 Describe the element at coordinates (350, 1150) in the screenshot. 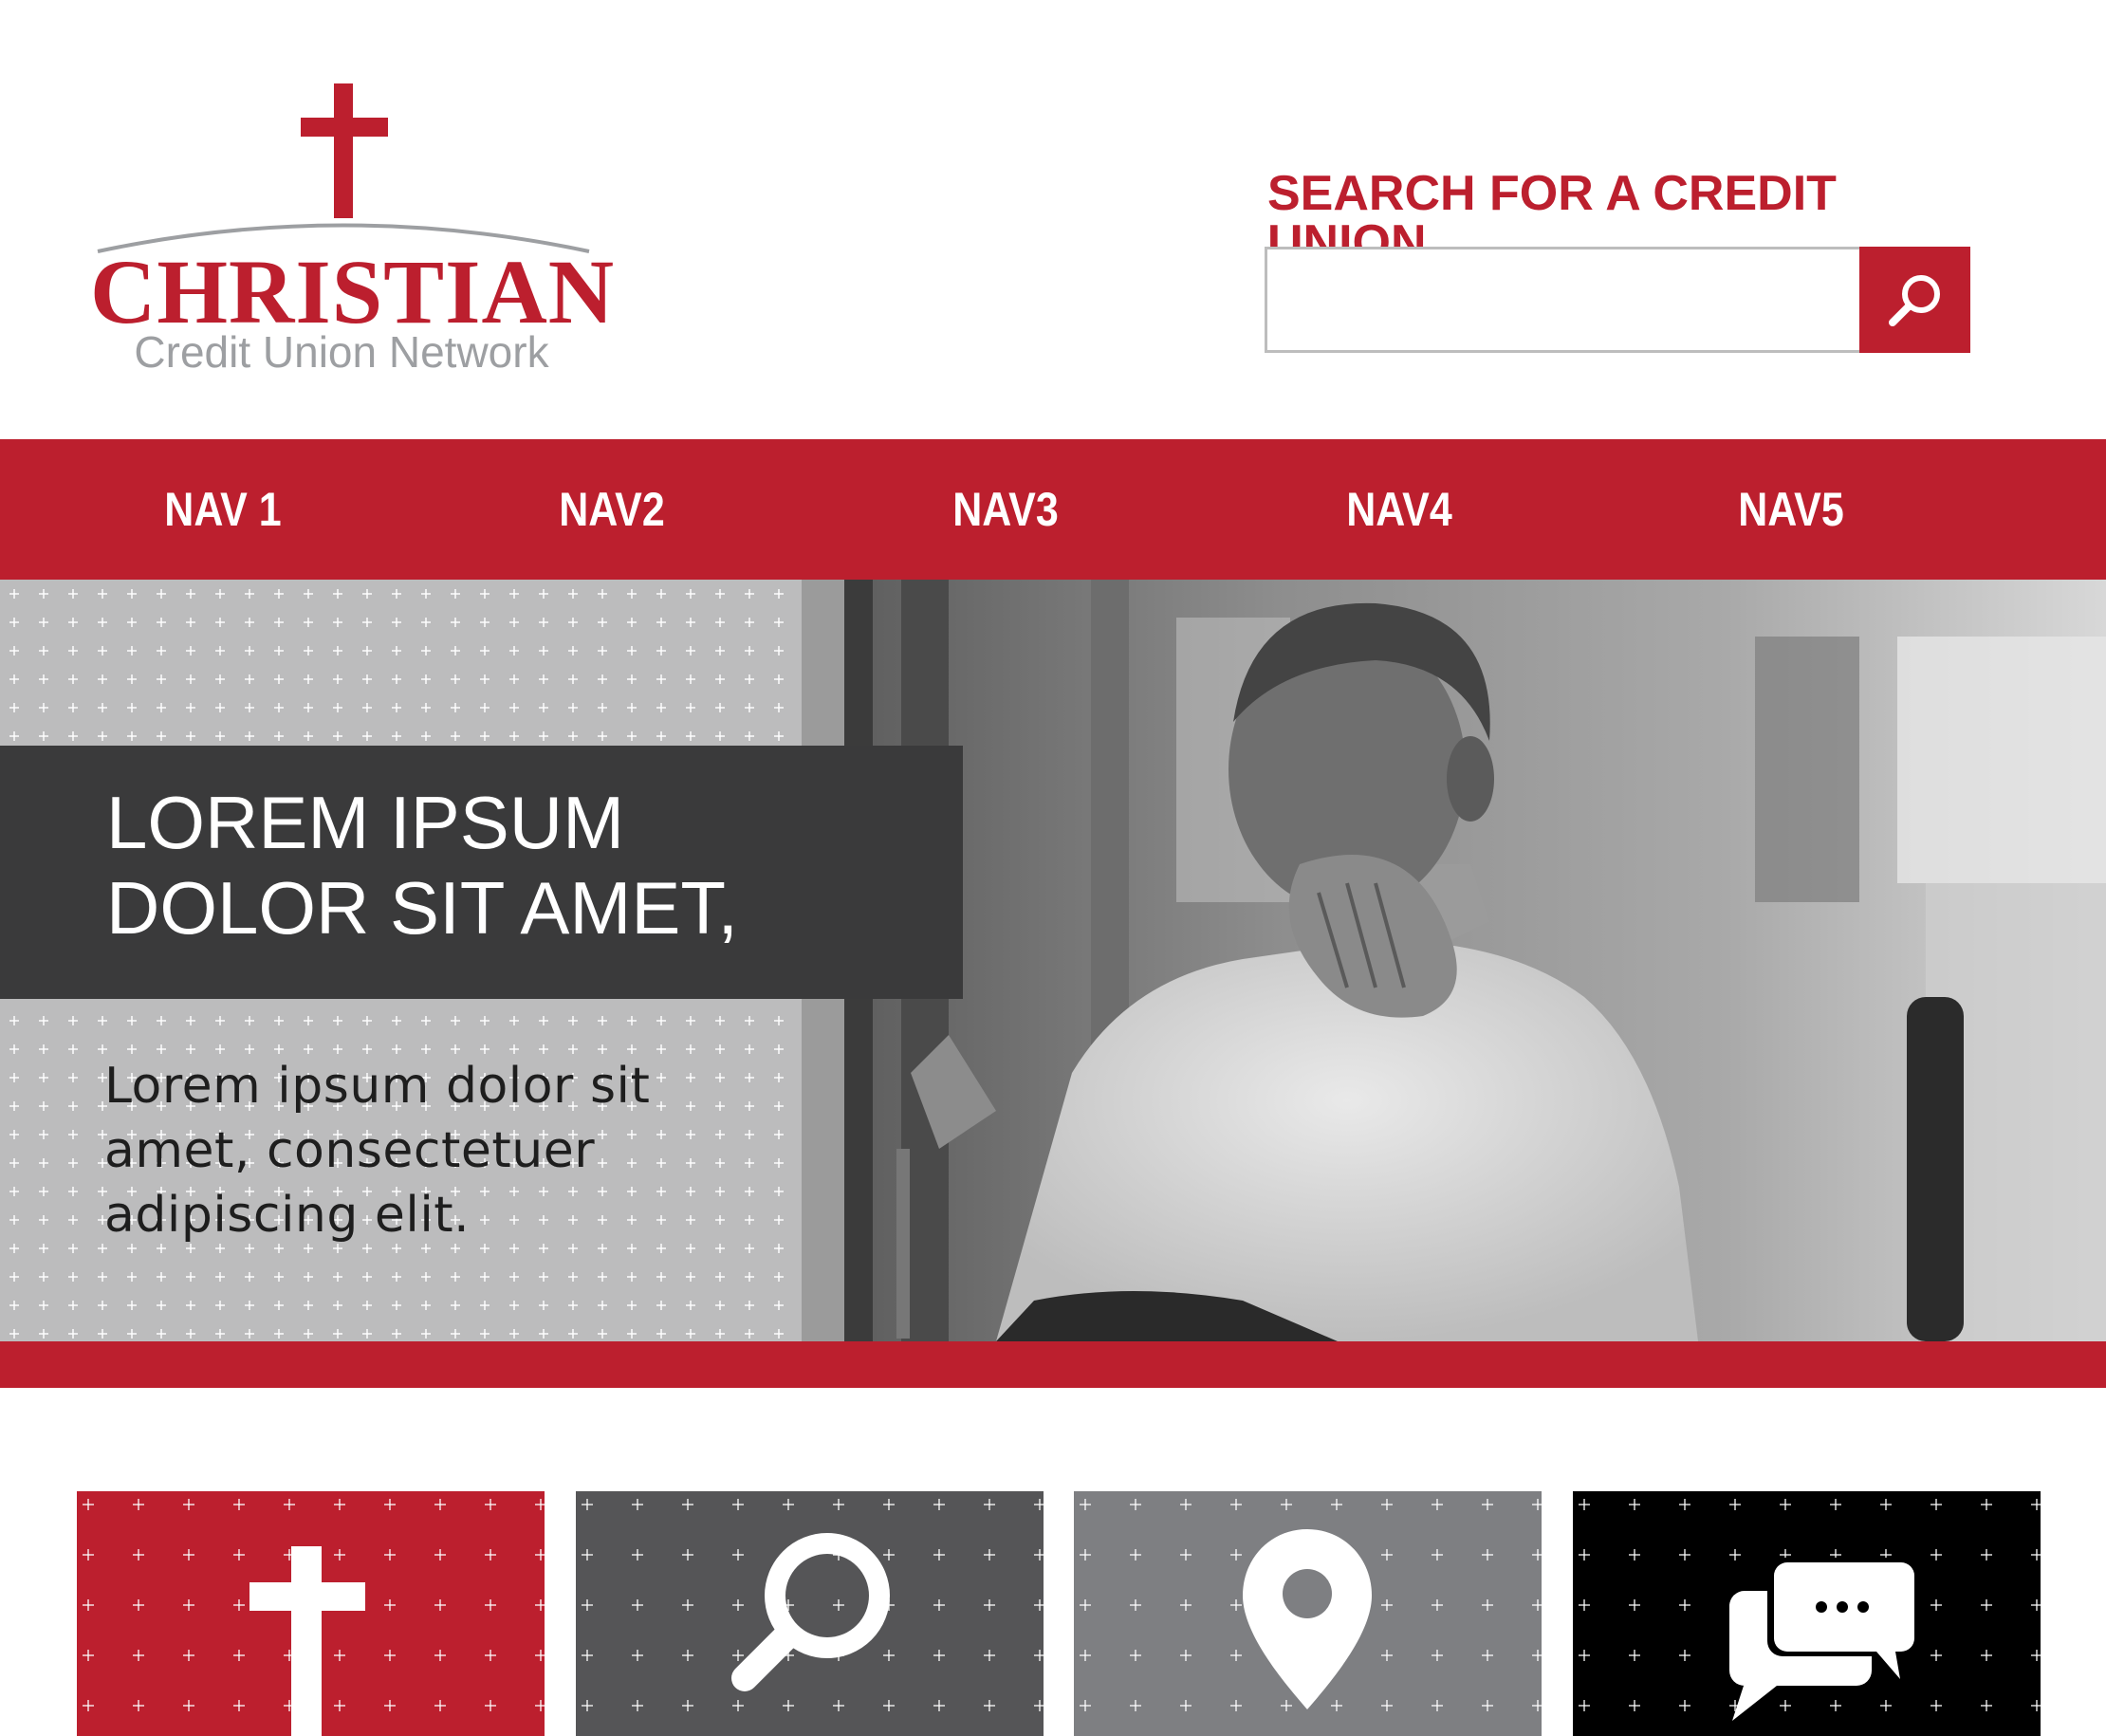

I see `hero-body-line-2: amet, consectetuer` at that location.